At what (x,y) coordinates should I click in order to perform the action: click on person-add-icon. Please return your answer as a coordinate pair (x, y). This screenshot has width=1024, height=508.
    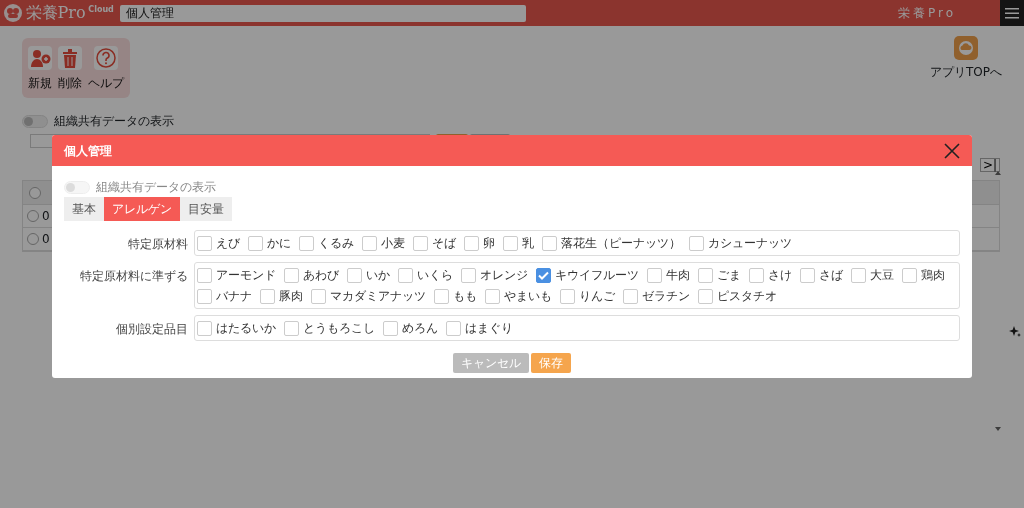
    Looking at the image, I should click on (40, 58).